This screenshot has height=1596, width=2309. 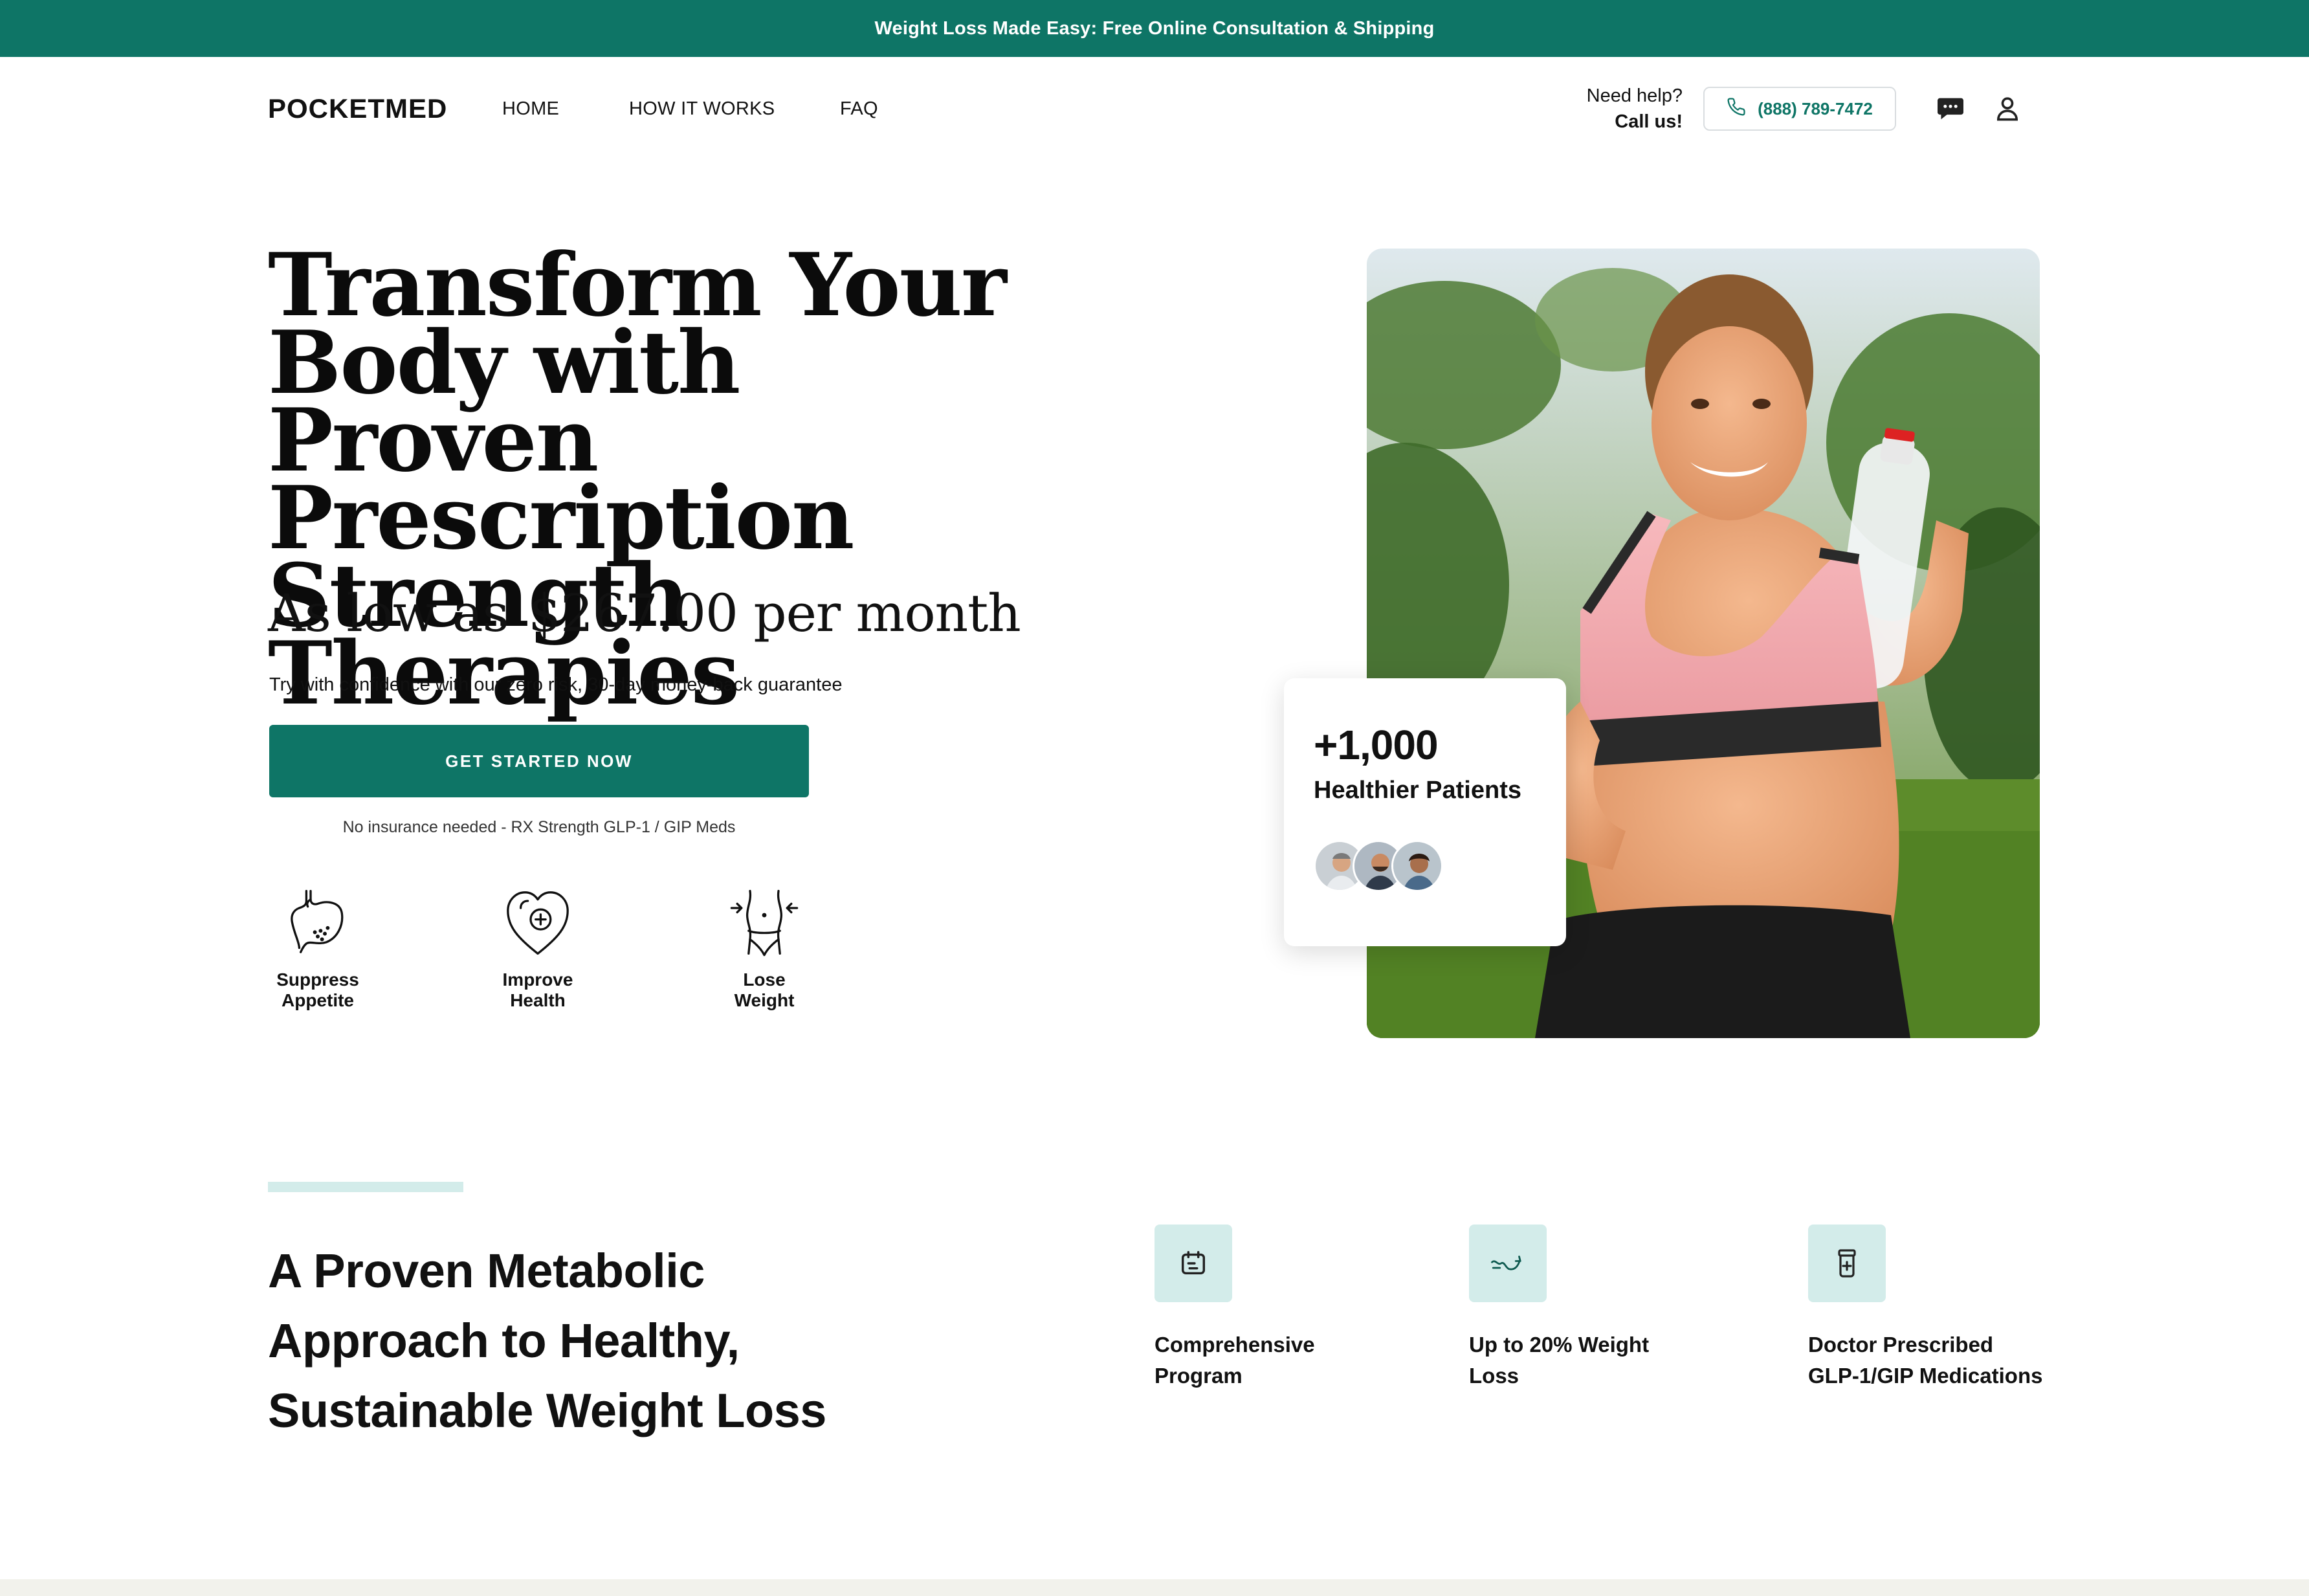 I want to click on benefit-label-line-1: Lose, so click(x=764, y=980).